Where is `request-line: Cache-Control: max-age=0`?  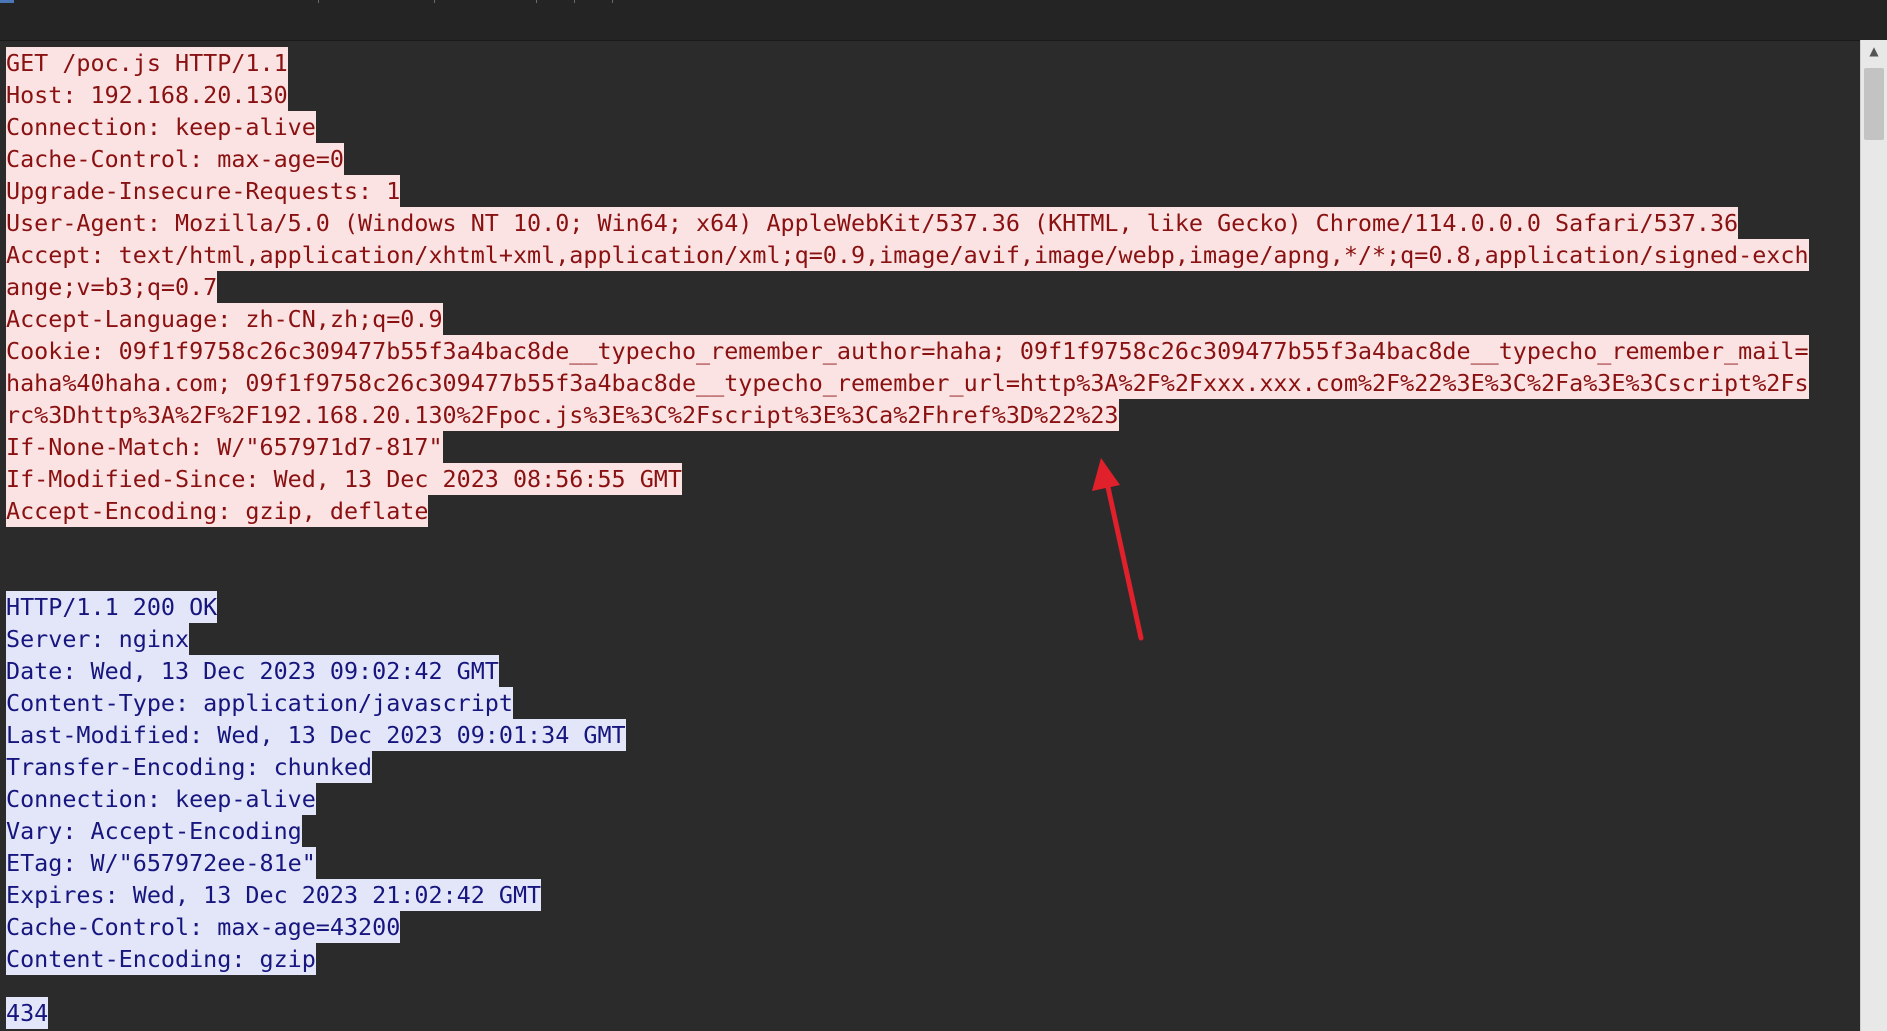
request-line: Cache-Control: max-age=0 is located at coordinates (175, 159).